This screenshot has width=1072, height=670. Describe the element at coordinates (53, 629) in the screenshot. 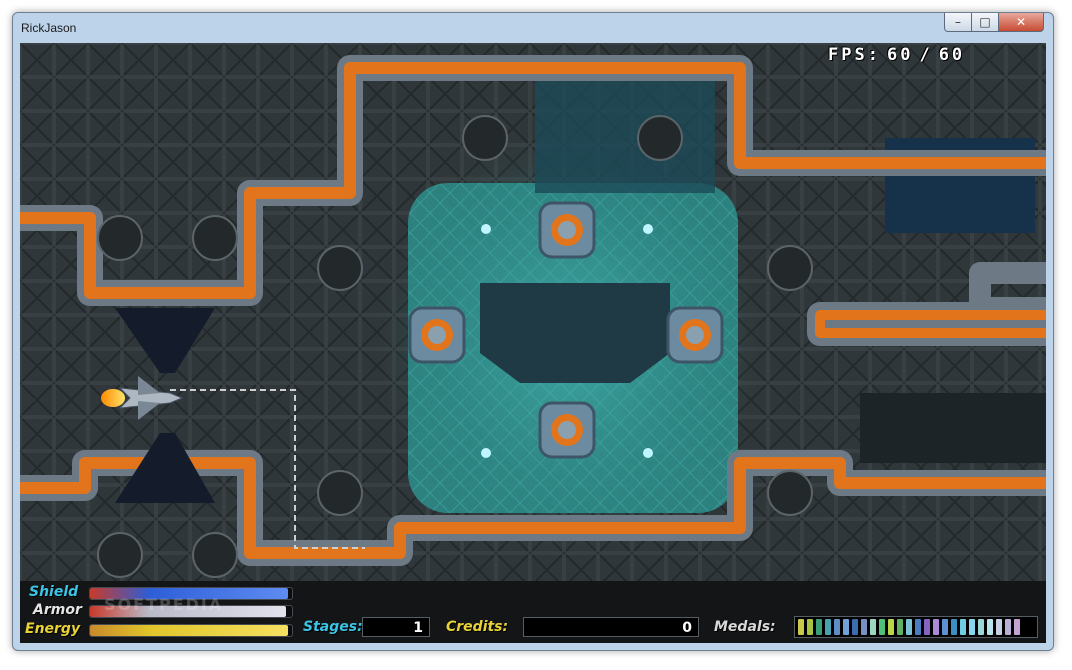

I see `energy-label: Energy` at that location.